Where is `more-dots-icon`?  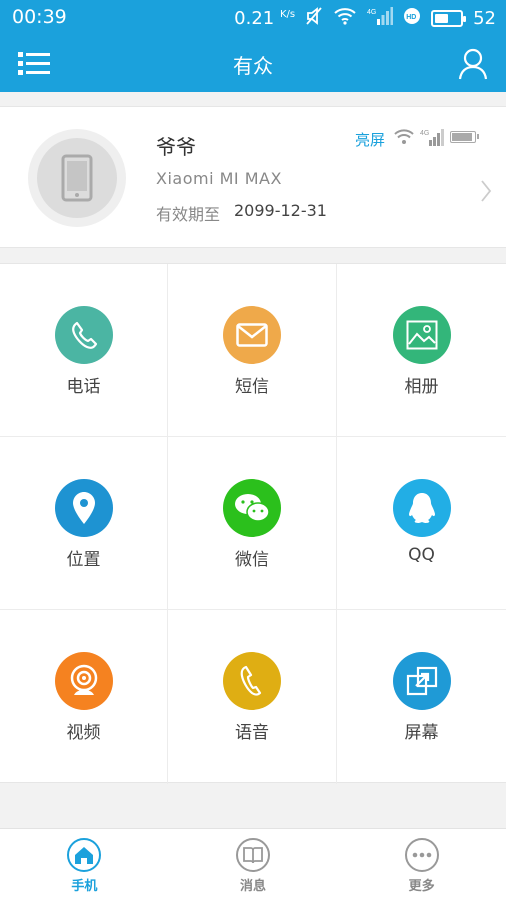
more-dots-icon is located at coordinates (421, 855).